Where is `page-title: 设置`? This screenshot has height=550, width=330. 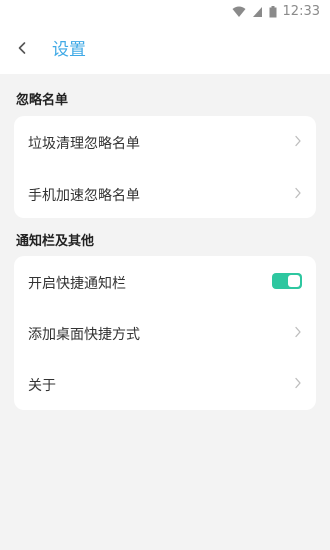
page-title: 设置 is located at coordinates (69, 50).